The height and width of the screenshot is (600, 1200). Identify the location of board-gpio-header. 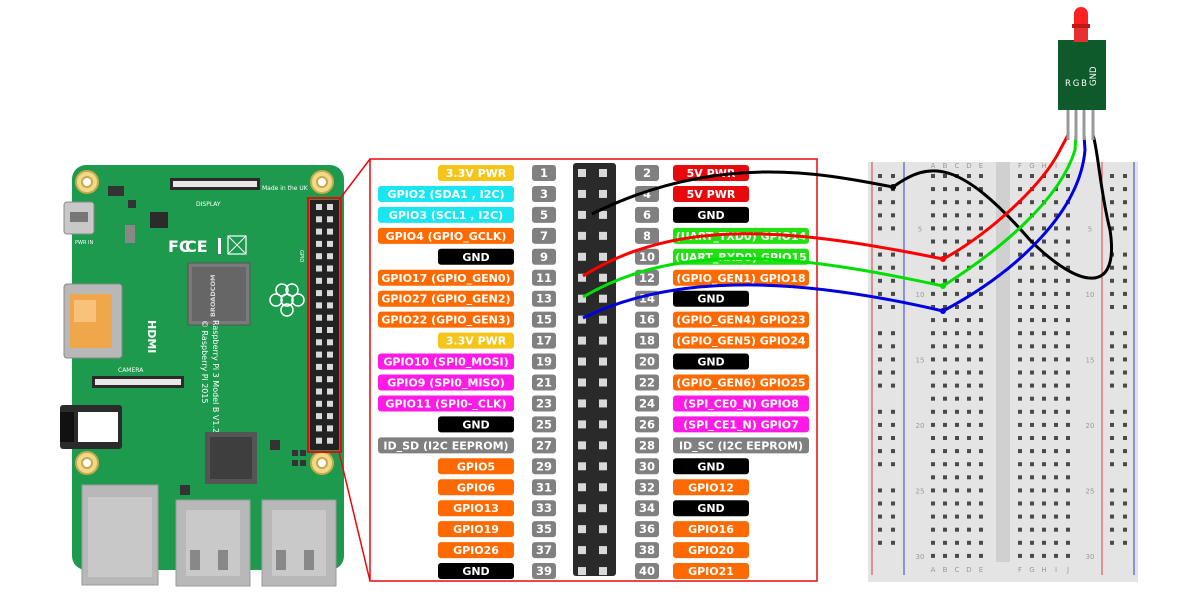
(324, 325).